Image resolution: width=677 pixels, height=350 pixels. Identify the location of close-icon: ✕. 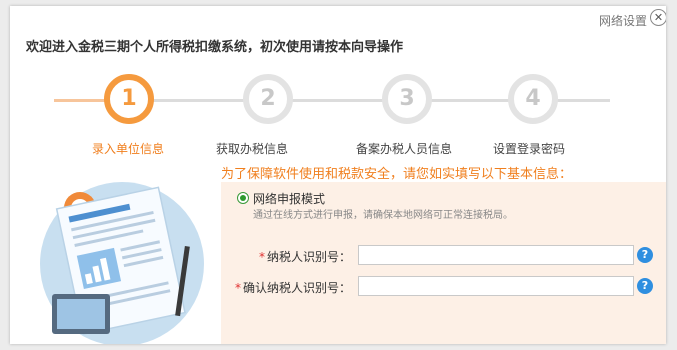
(658, 17).